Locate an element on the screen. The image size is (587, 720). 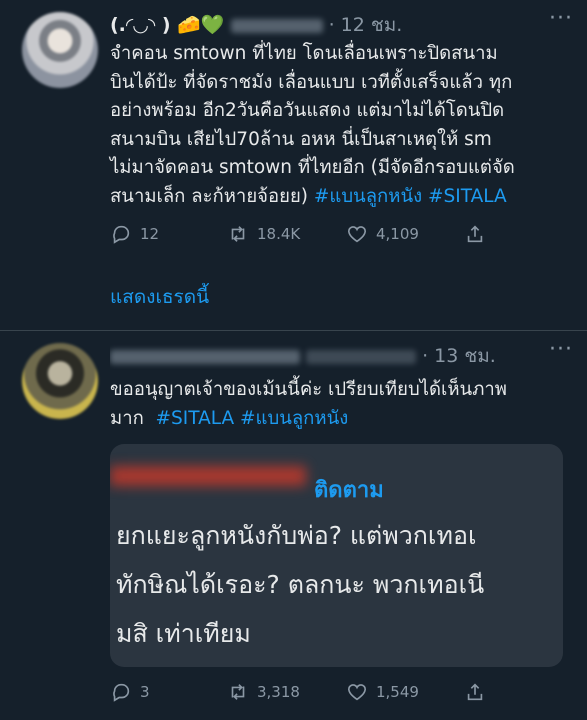
reply-count: 3 is located at coordinates (145, 692).